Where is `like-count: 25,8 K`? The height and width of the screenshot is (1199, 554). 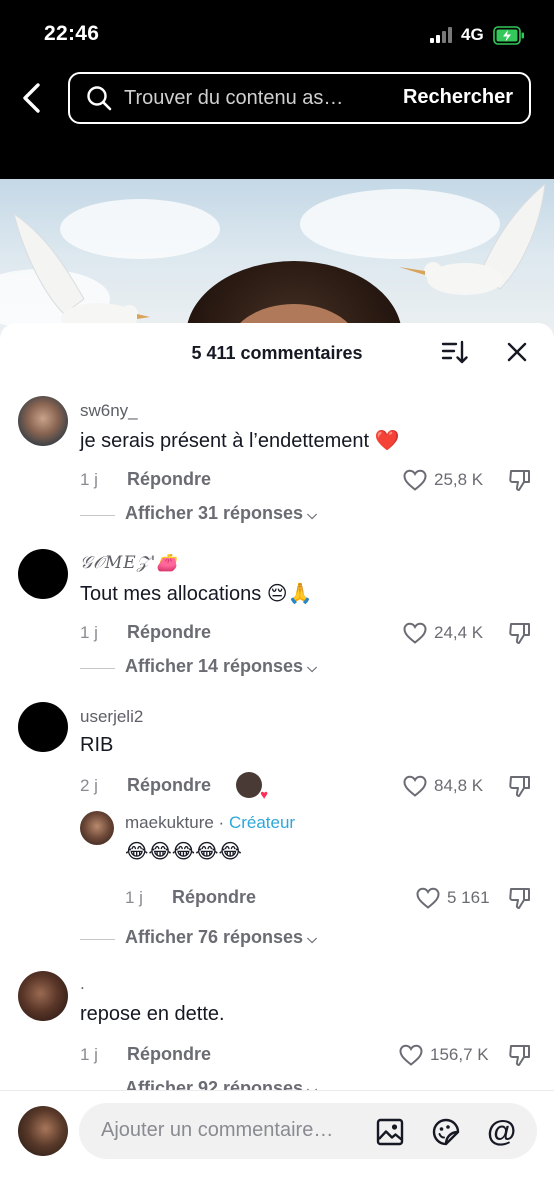 like-count: 25,8 K is located at coordinates (459, 479).